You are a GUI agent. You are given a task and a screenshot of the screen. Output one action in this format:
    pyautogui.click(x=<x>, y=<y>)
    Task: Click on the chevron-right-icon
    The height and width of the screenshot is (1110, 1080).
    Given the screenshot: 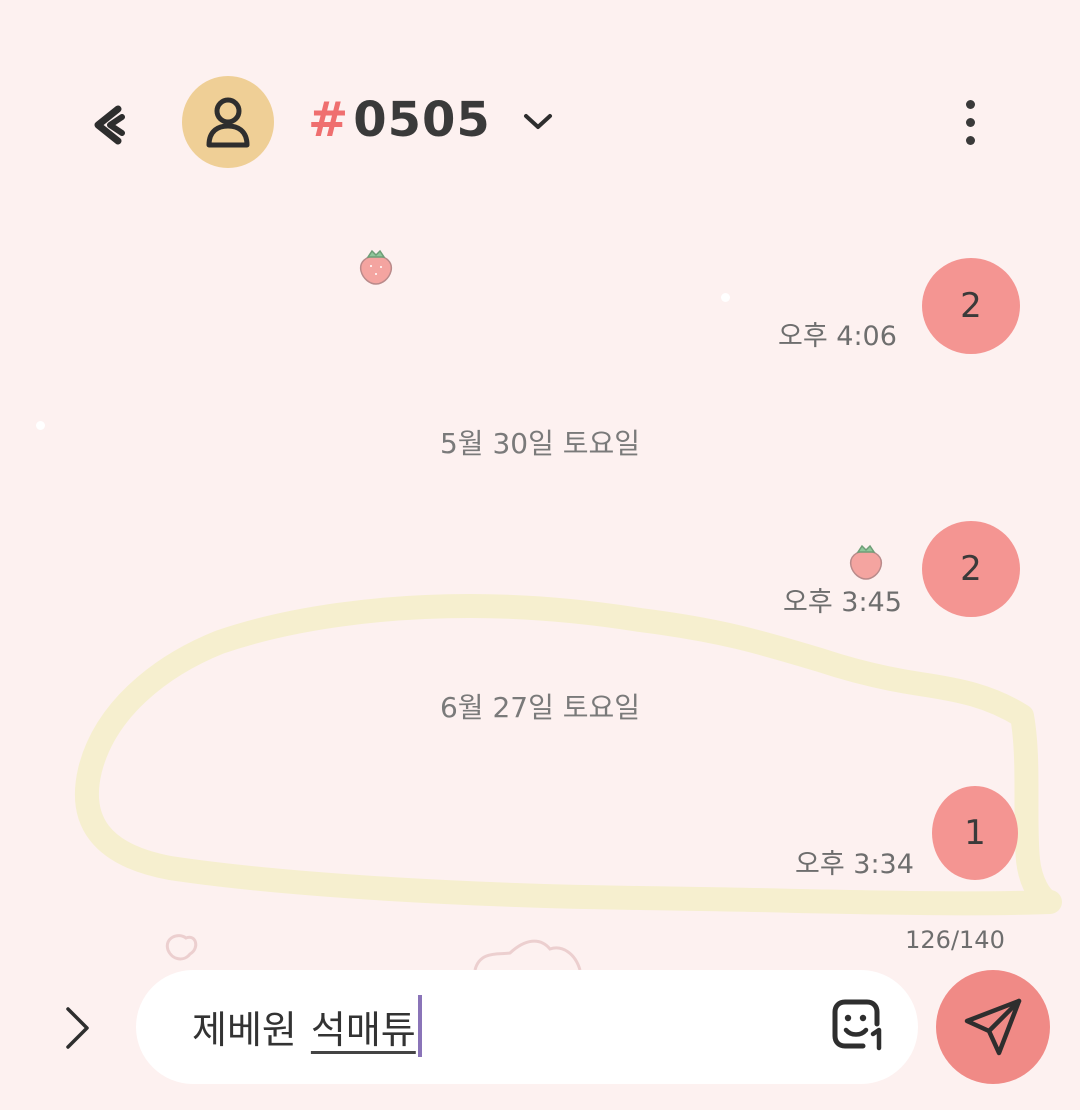 What is the action you would take?
    pyautogui.click(x=77, y=1028)
    